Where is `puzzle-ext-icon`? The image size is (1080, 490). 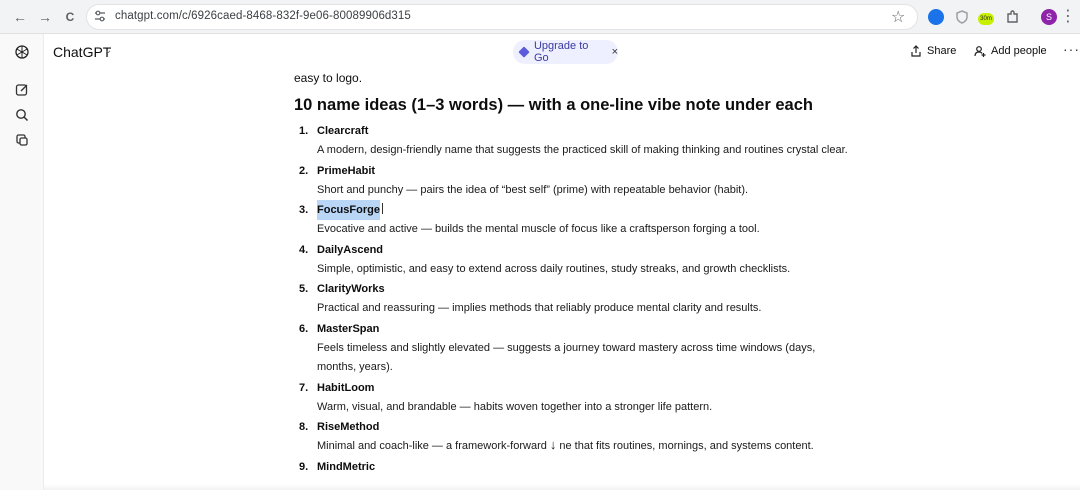 puzzle-ext-icon is located at coordinates (1013, 17).